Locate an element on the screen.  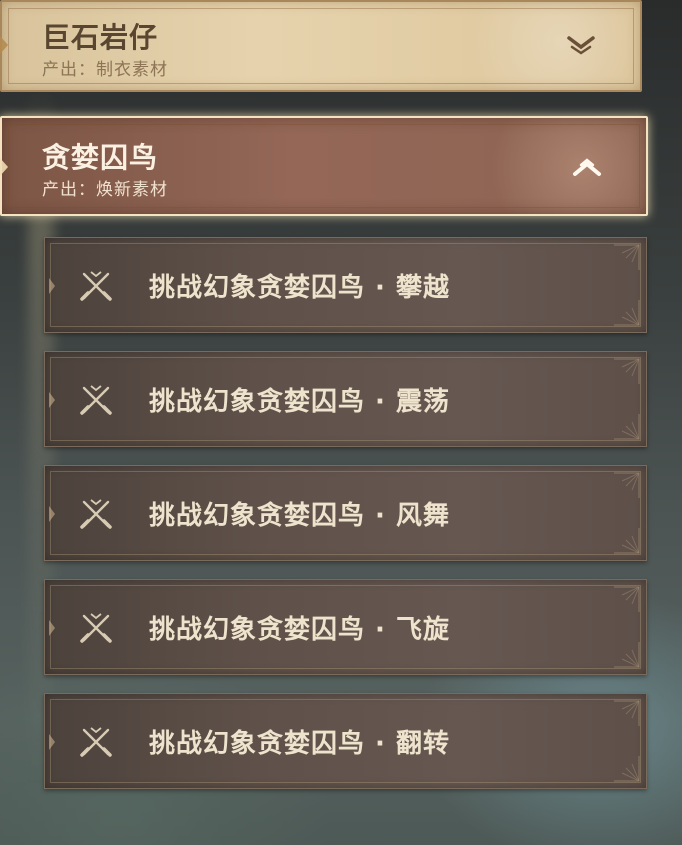
challenge-item: 挑战幻象贪婪囚鸟 · 风舞 is located at coordinates (345, 513).